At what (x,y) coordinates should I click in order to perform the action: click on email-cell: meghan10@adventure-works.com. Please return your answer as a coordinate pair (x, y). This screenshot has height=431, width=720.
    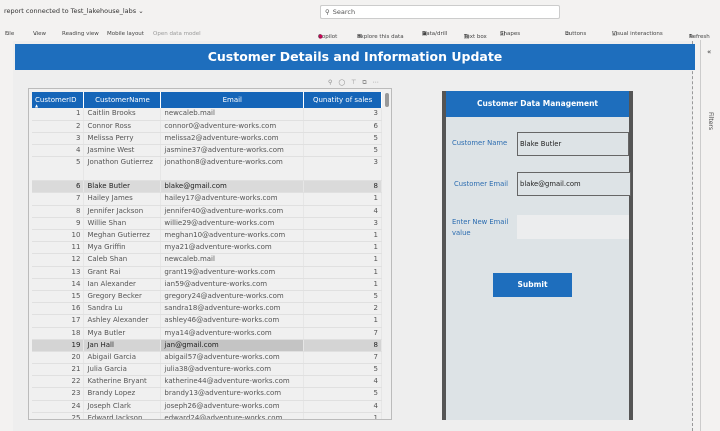
    Looking at the image, I should click on (232, 236).